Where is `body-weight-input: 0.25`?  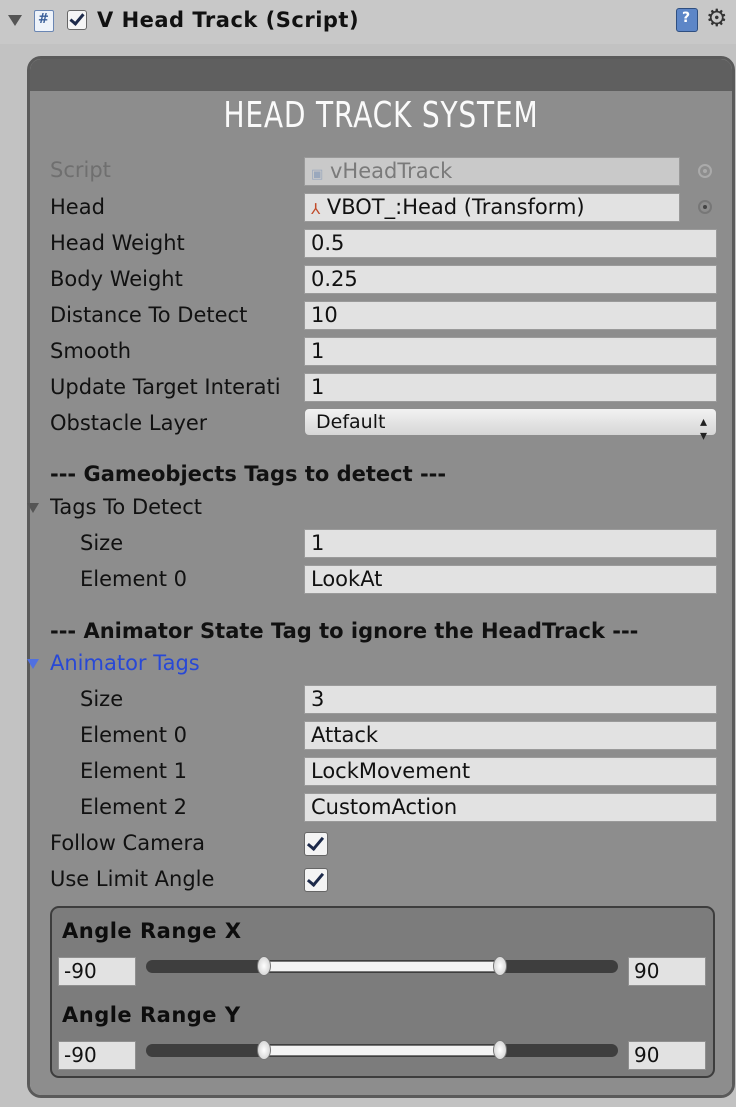 body-weight-input: 0.25 is located at coordinates (510, 279).